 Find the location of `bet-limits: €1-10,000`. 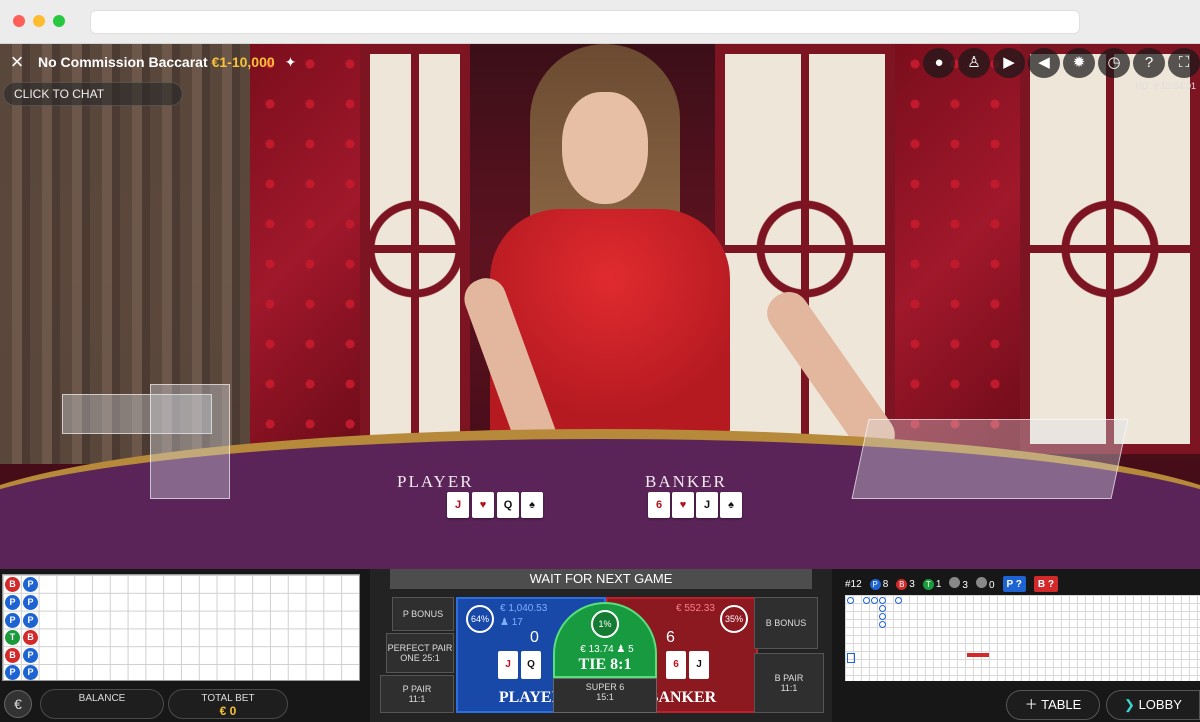

bet-limits: €1-10,000 is located at coordinates (243, 62).